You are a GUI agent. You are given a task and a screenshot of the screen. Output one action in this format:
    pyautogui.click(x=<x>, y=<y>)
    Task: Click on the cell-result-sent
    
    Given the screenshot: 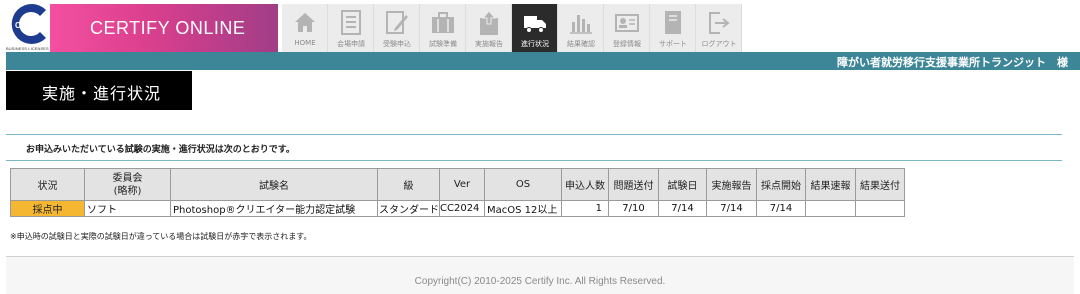 What is the action you would take?
    pyautogui.click(x=880, y=208)
    